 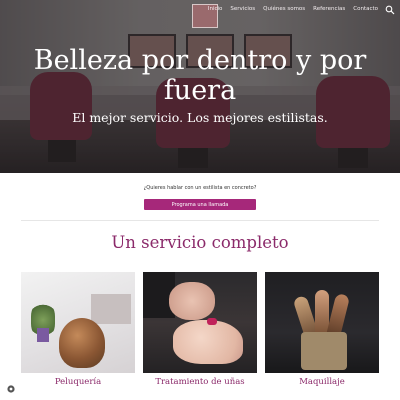 What do you see at coordinates (215, 9) in the screenshot?
I see `nav-item-inicio: Inicio` at bounding box center [215, 9].